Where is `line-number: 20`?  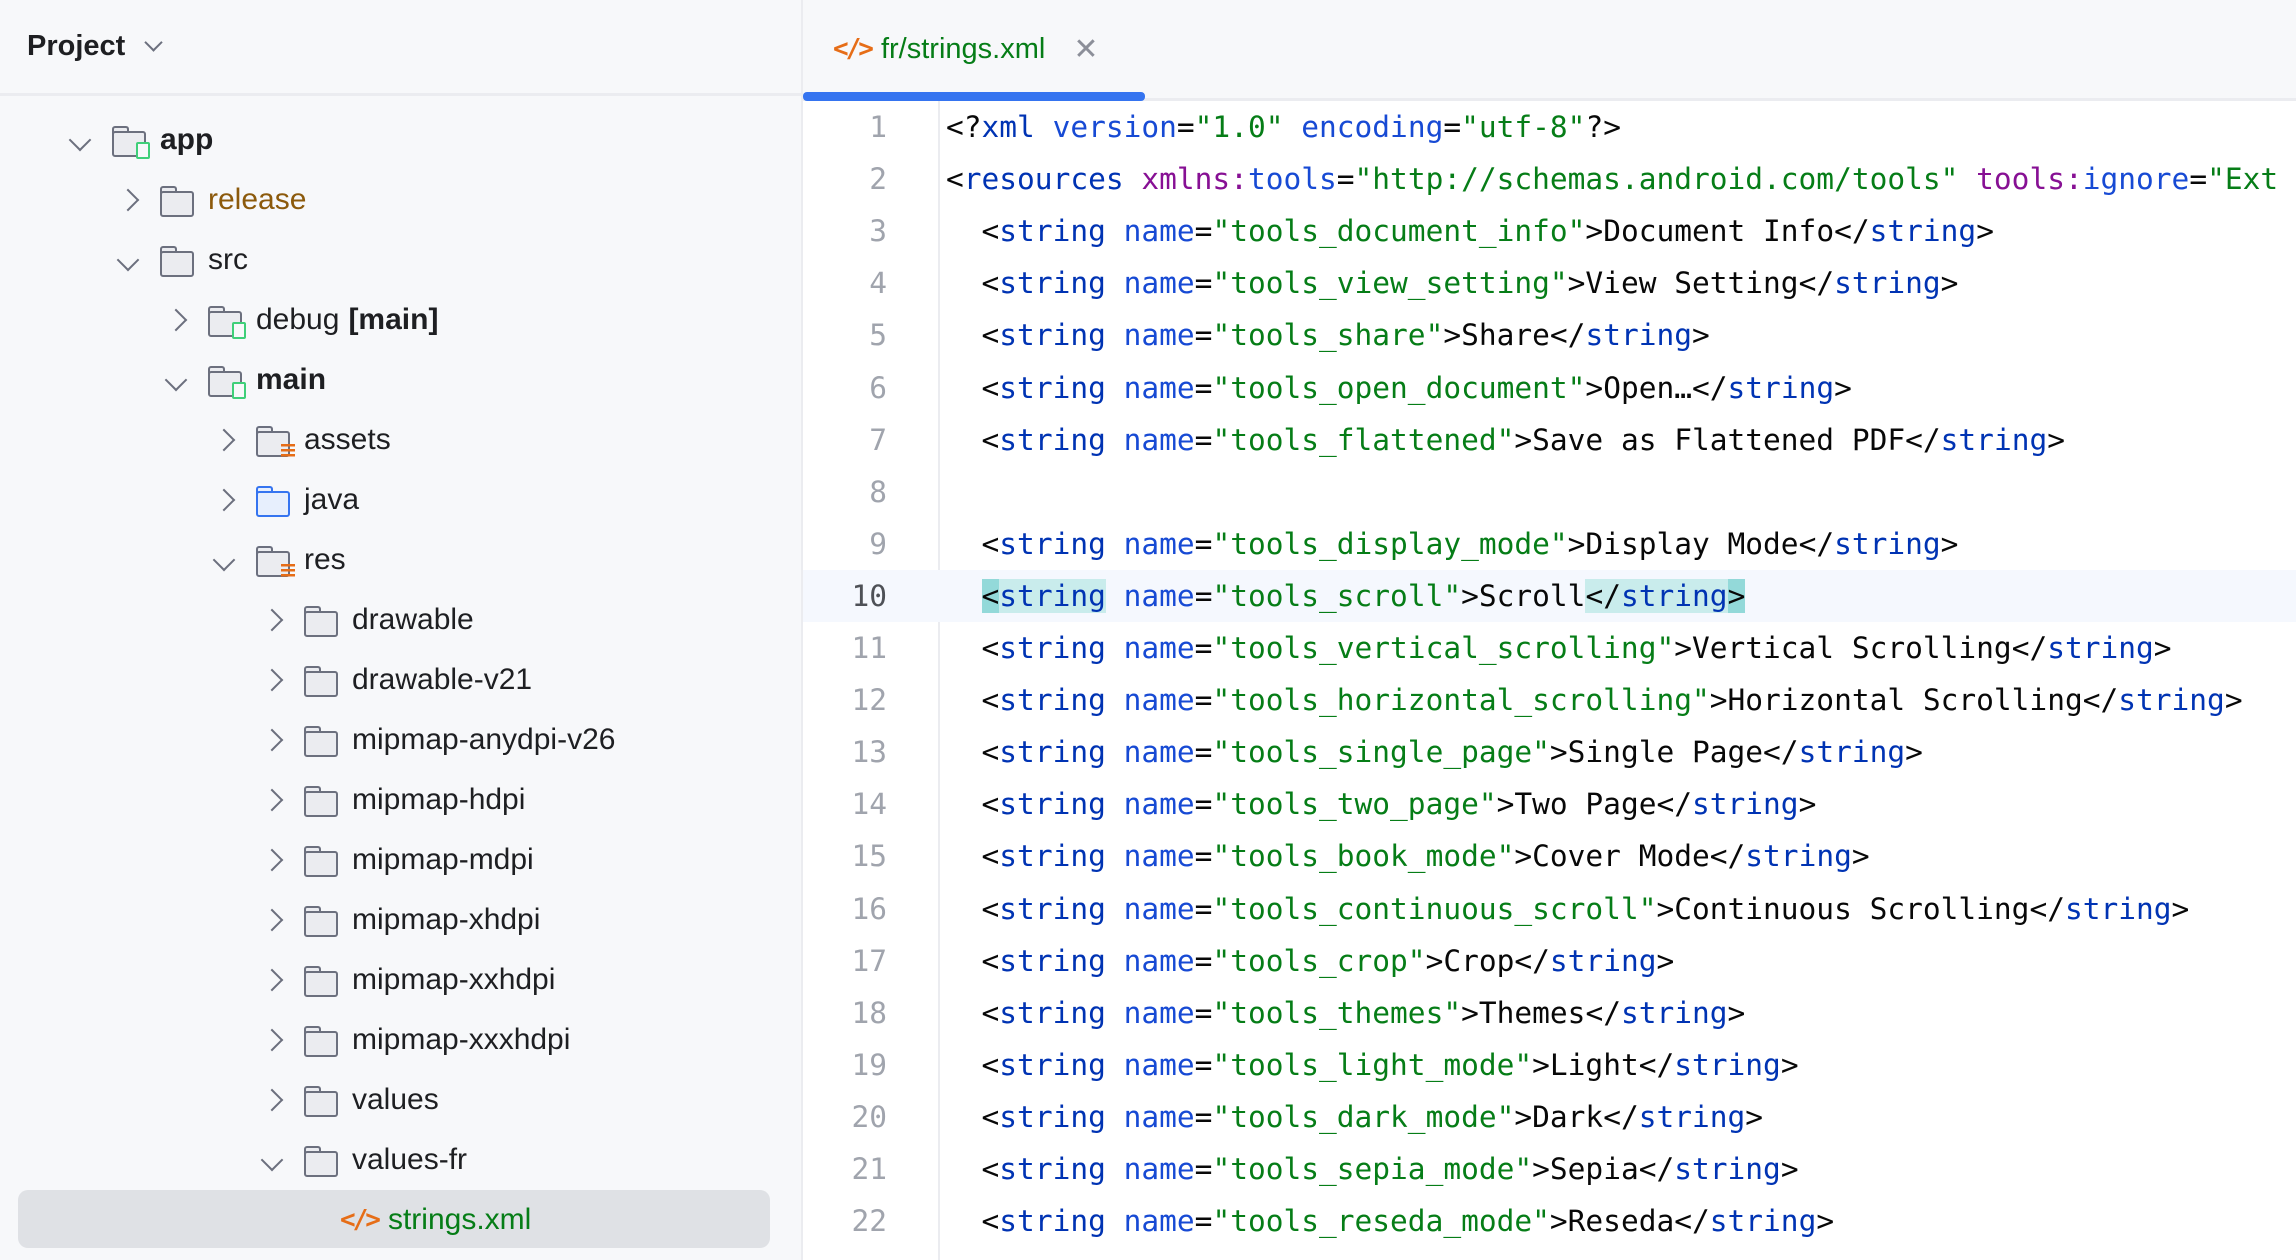 line-number: 20 is located at coordinates (845, 1117).